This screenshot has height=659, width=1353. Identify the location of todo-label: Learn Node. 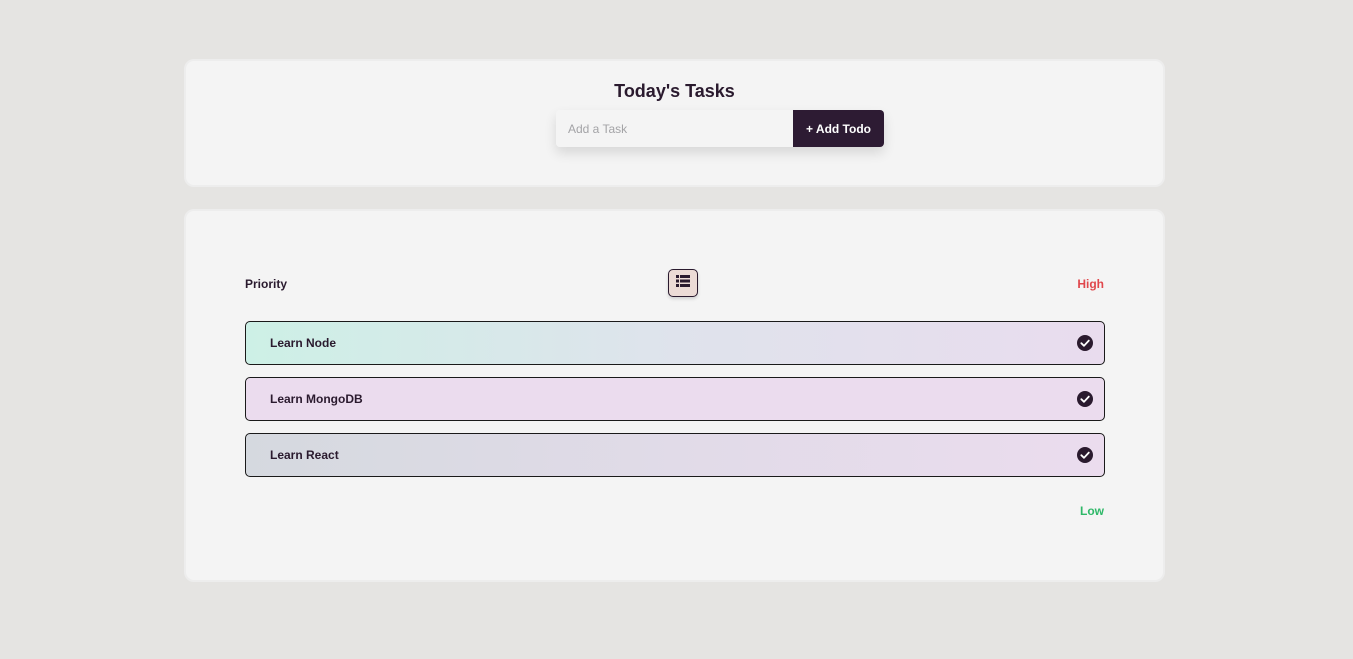
(303, 343).